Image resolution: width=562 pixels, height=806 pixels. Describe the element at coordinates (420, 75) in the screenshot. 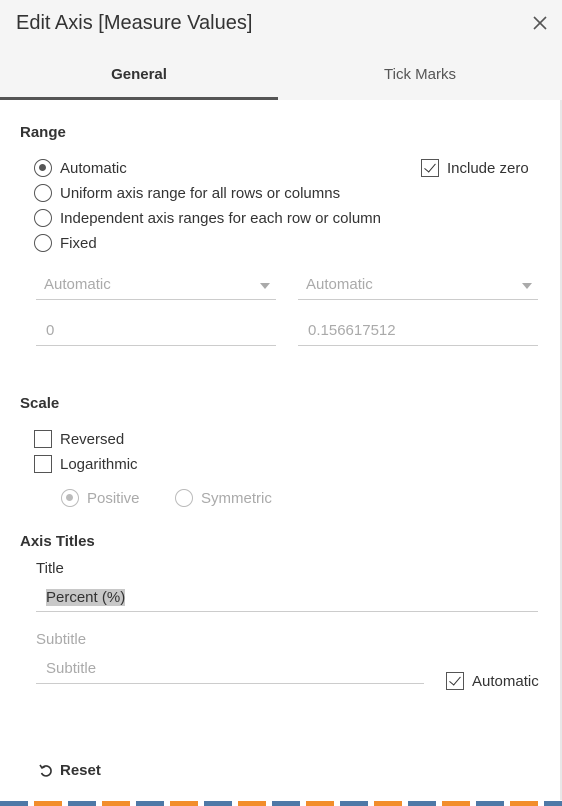

I see `tab-tick-marks: Tick Marks` at that location.